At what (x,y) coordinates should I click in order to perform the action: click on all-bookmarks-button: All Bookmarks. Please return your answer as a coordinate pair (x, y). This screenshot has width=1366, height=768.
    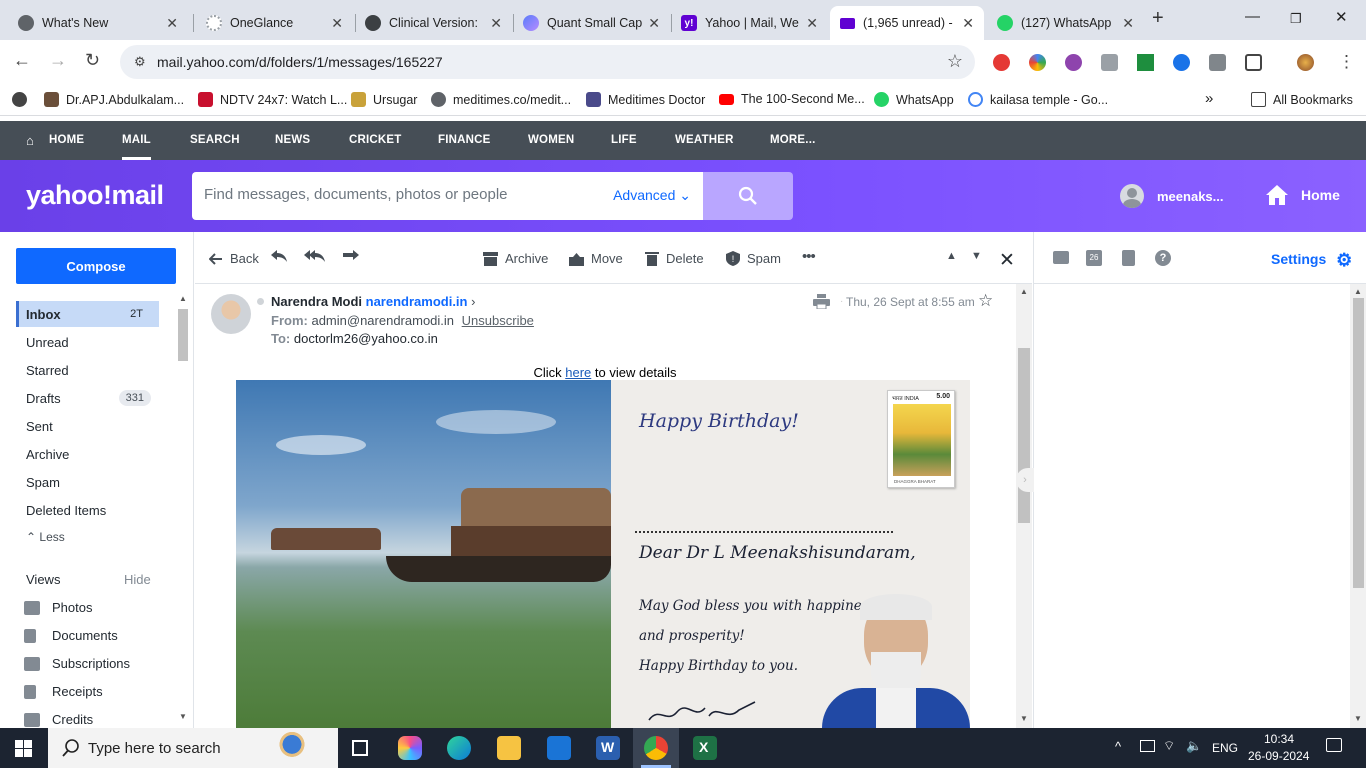
    Looking at the image, I should click on (1302, 99).